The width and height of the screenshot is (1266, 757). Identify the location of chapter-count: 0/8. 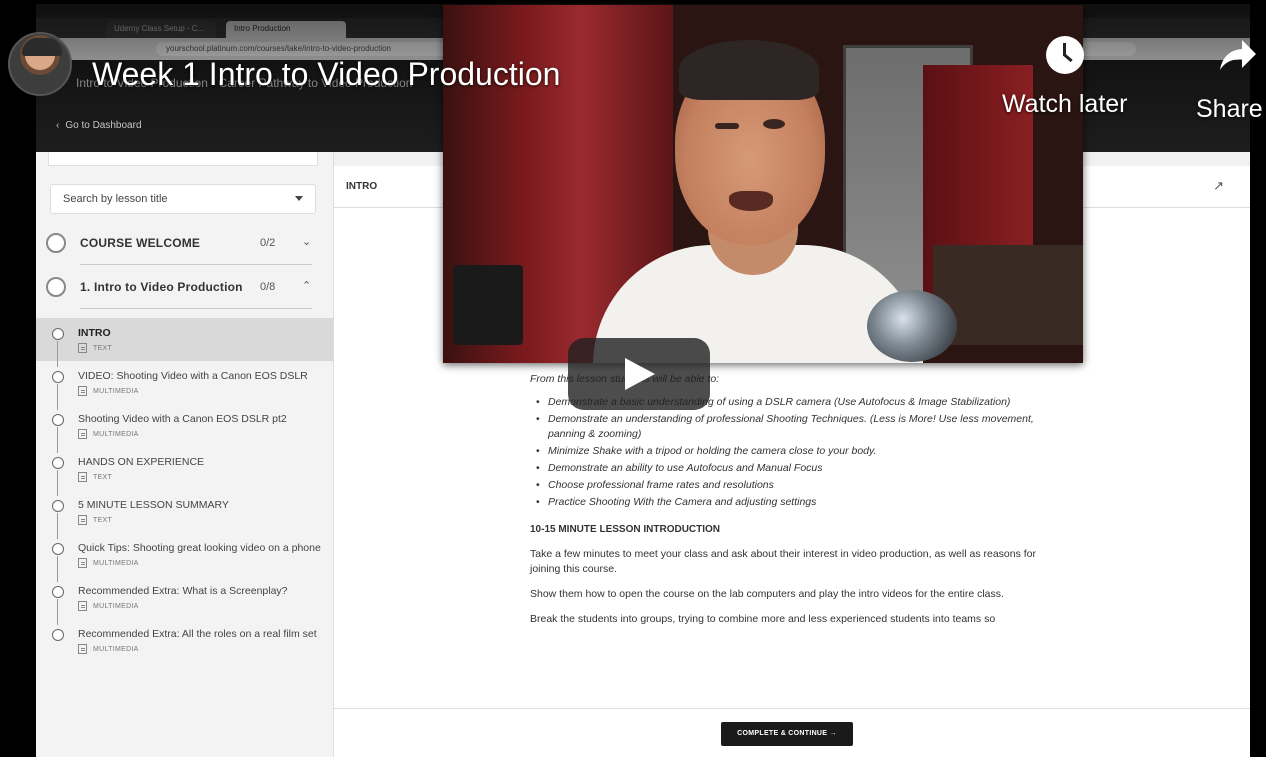
(268, 287).